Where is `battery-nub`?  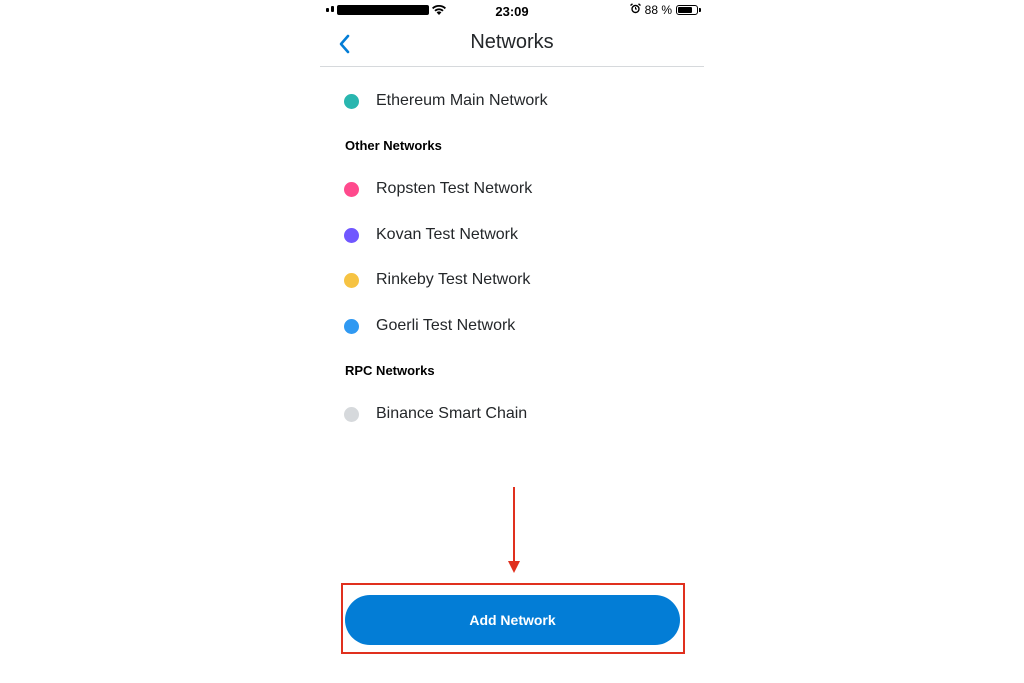
battery-nub is located at coordinates (700, 10).